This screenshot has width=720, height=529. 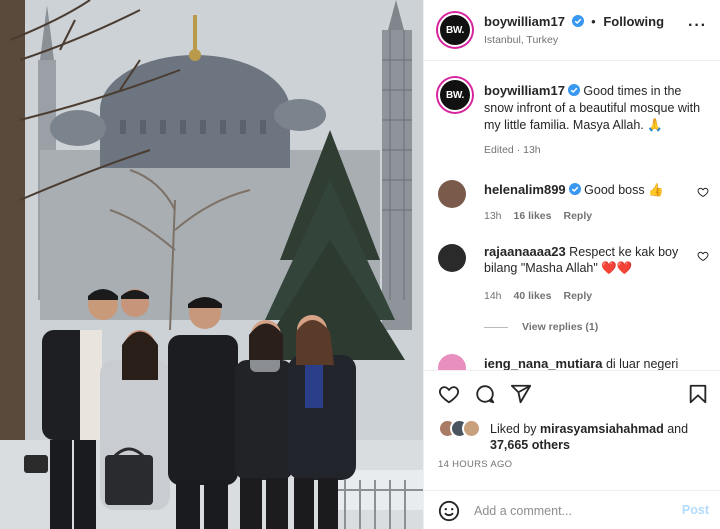 What do you see at coordinates (533, 296) in the screenshot?
I see `comment-likes: 40 likes` at bounding box center [533, 296].